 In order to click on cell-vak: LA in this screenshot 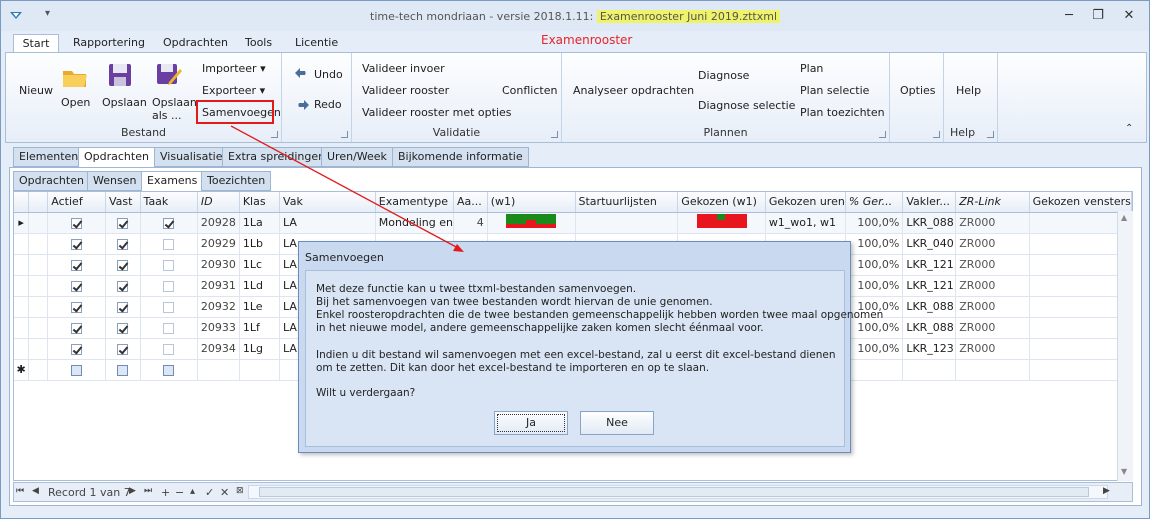, I will do `click(327, 223)`.